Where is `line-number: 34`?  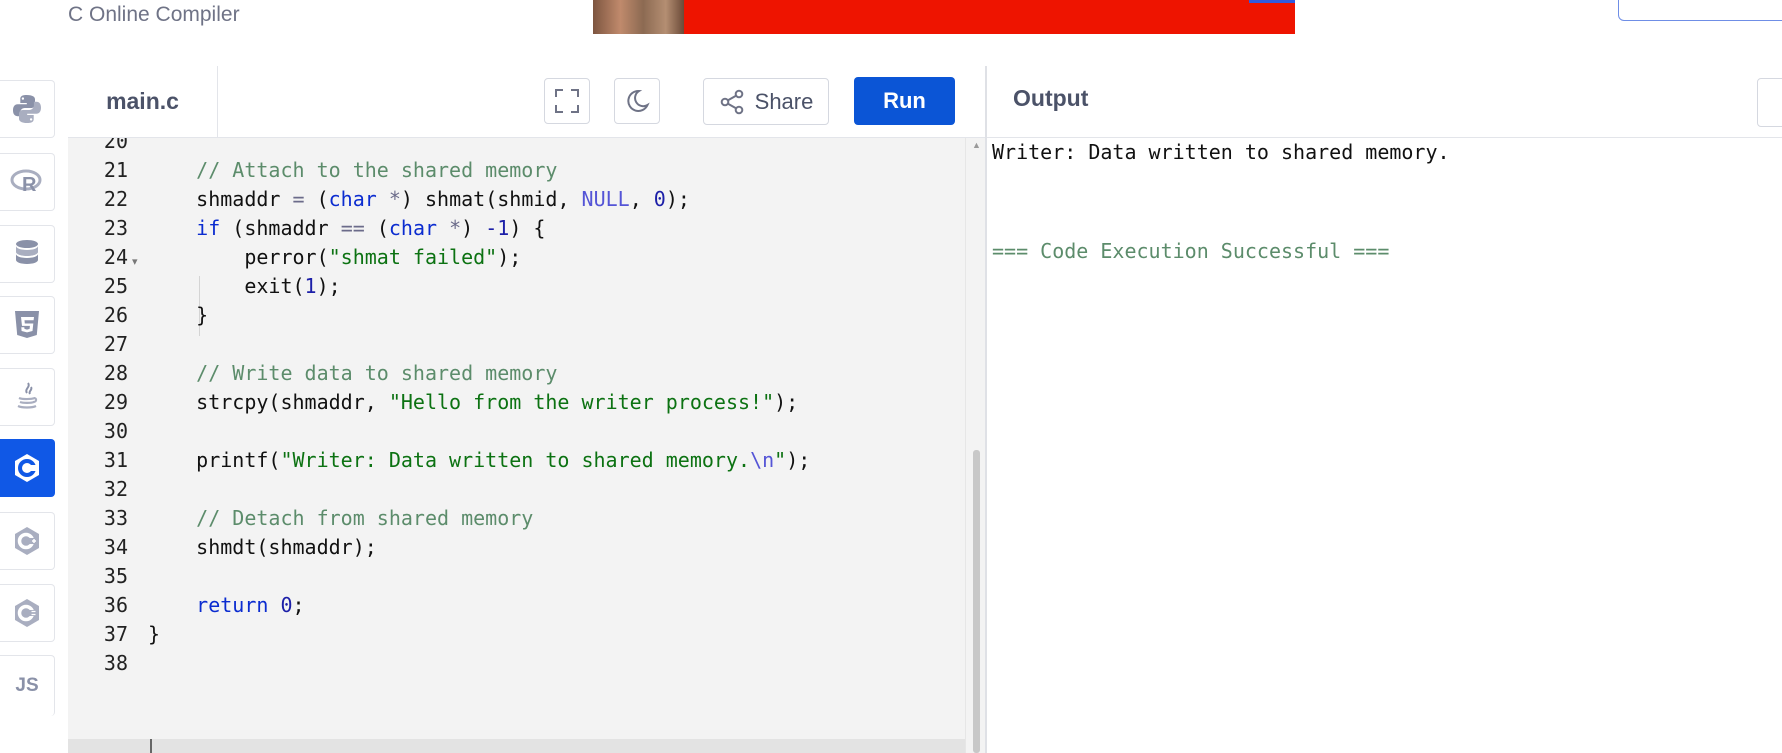 line-number: 34 is located at coordinates (115, 547).